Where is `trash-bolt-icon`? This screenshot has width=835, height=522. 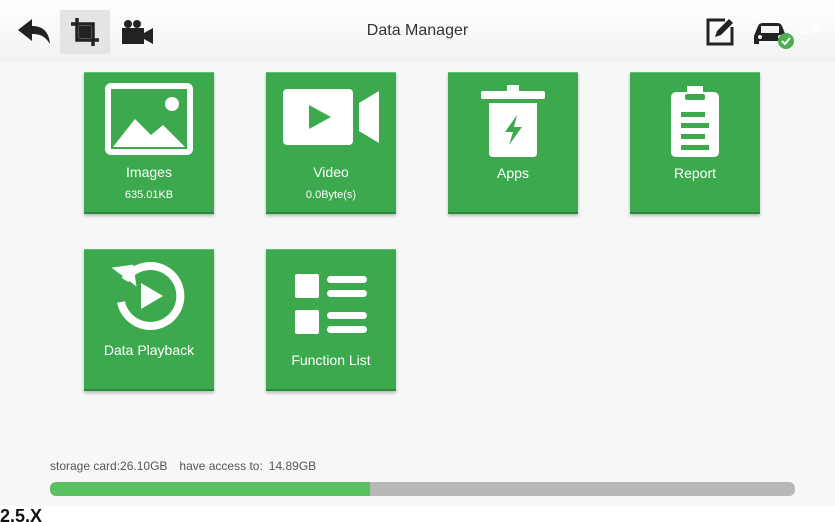
trash-bolt-icon is located at coordinates (513, 121).